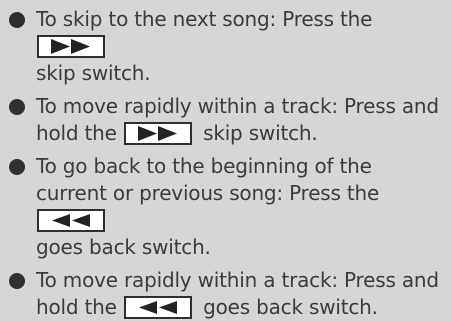 Image resolution: width=451 pixels, height=321 pixels. I want to click on item-line: hold the skip switch., so click(240, 133).